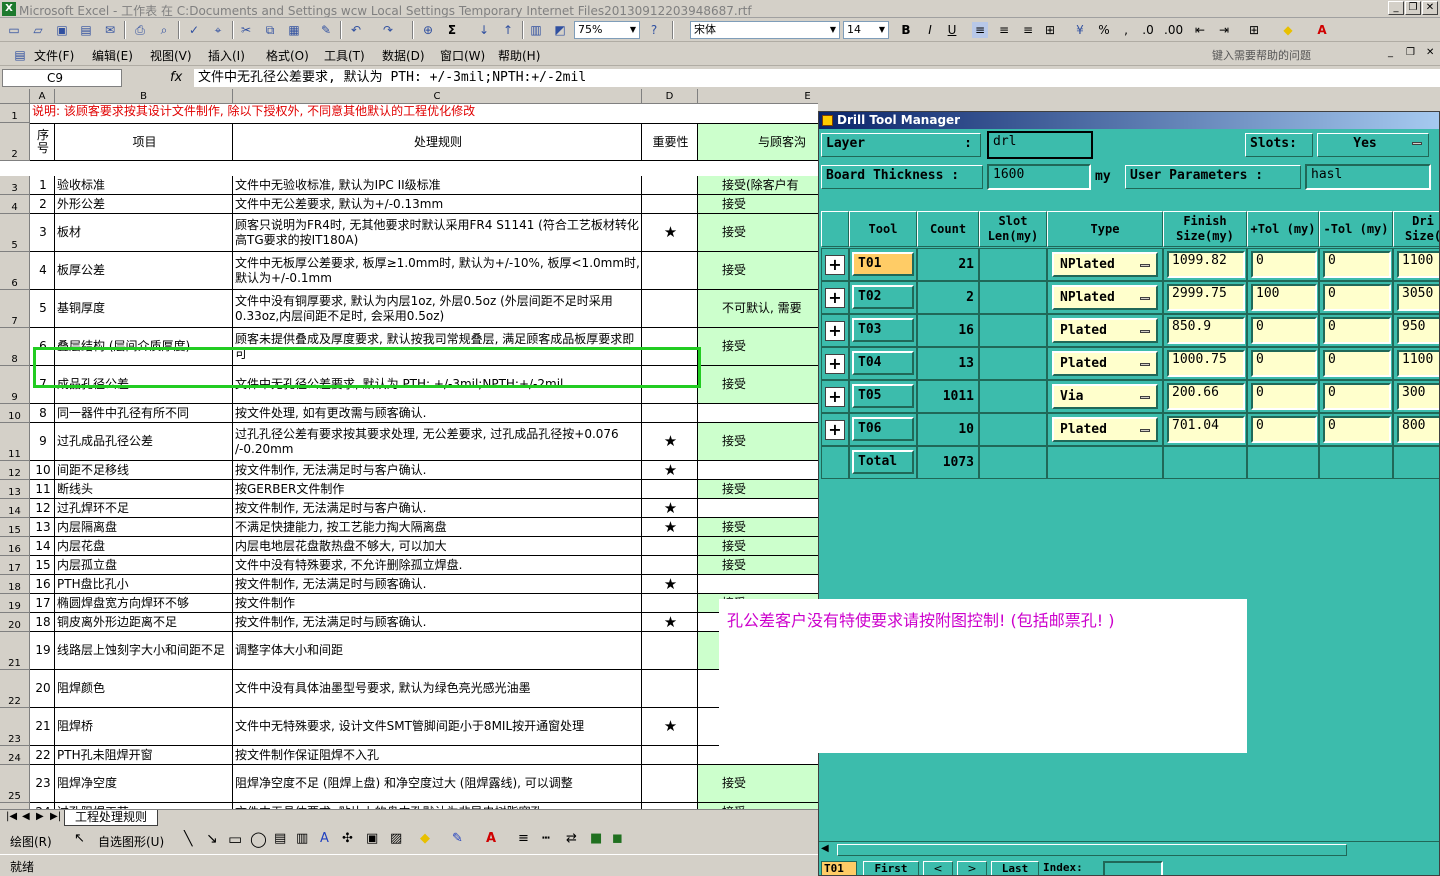 This screenshot has width=1440, height=876. I want to click on layer-input: drl, so click(1040, 145).